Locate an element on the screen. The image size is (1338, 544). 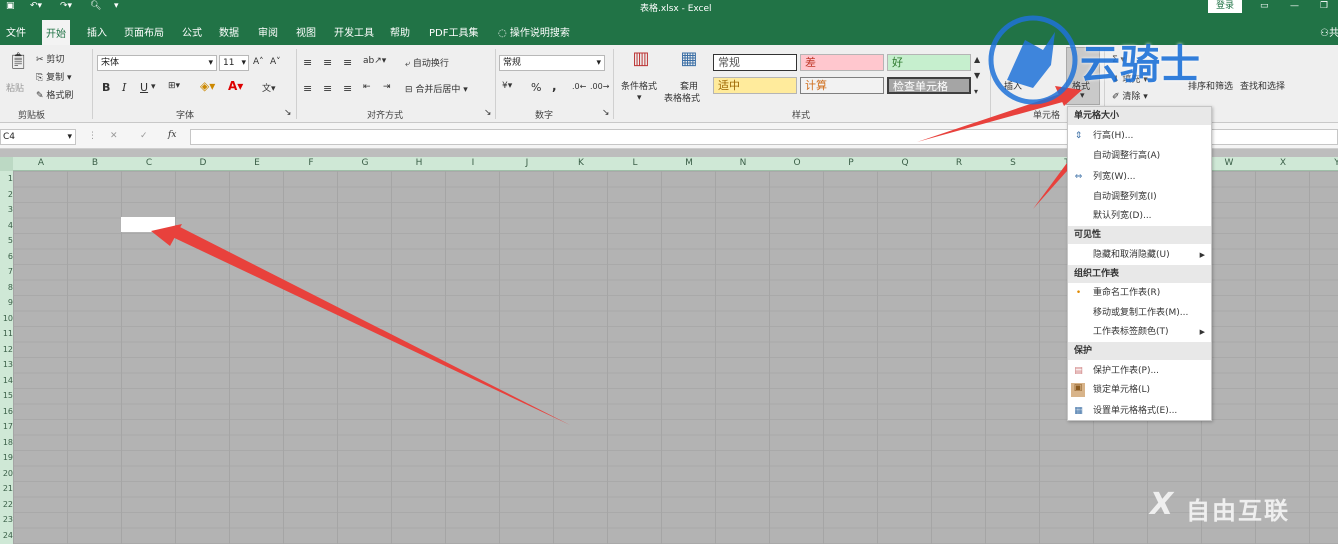
menu-header-protection: 保护 is located at coordinates (1139, 351).